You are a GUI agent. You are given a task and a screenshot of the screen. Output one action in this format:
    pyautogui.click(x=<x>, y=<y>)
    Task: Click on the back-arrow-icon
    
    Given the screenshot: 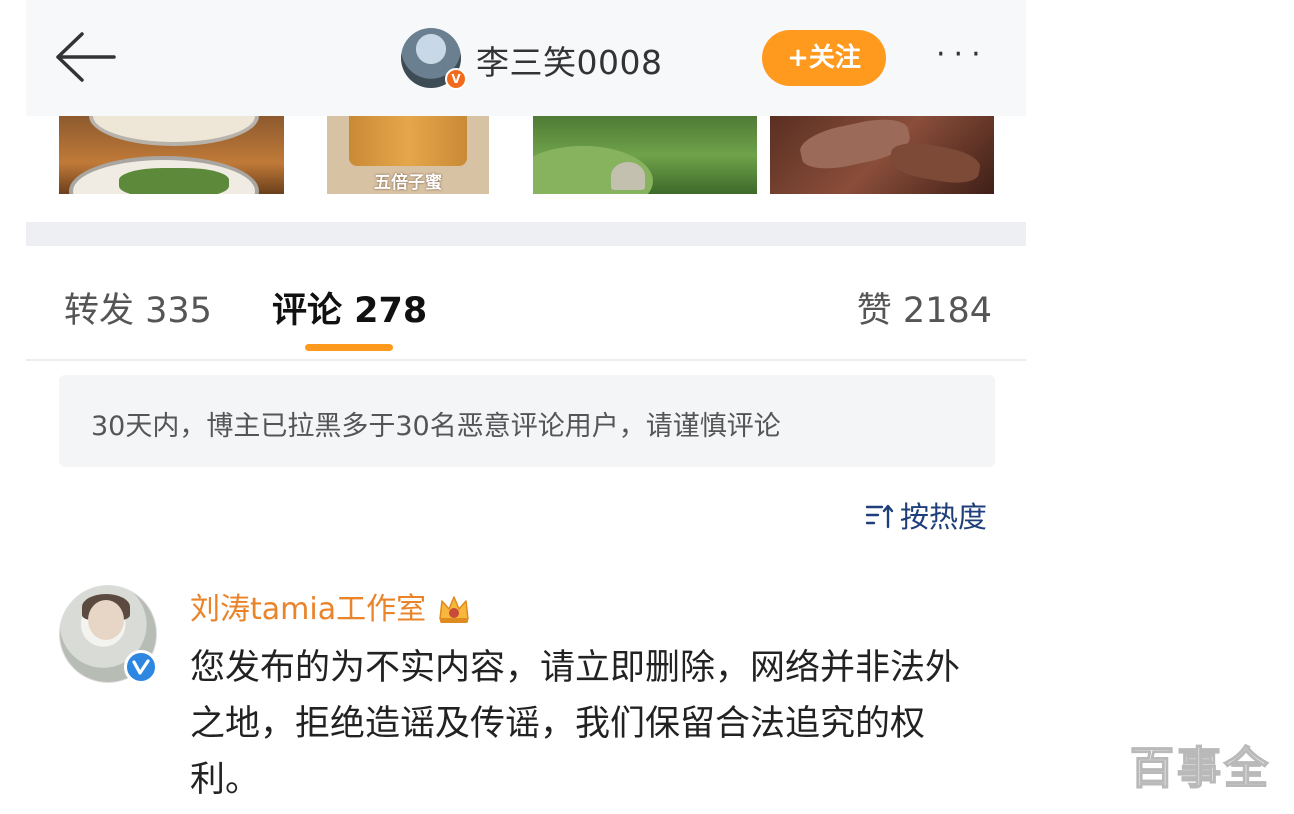 What is the action you would take?
    pyautogui.click(x=86, y=57)
    